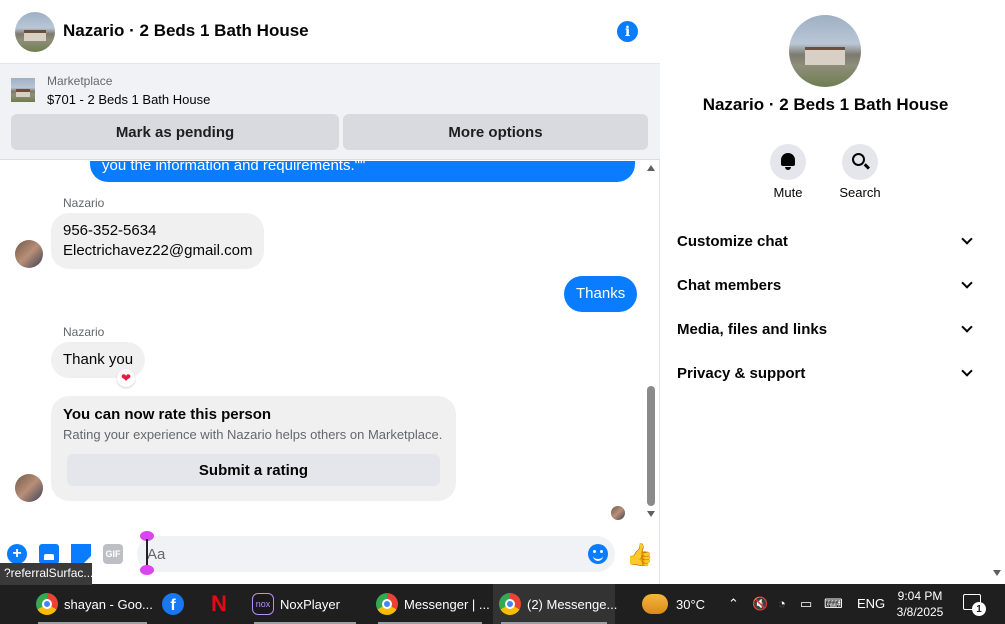  I want to click on customize-chat-row: Customize chat, so click(827, 241).